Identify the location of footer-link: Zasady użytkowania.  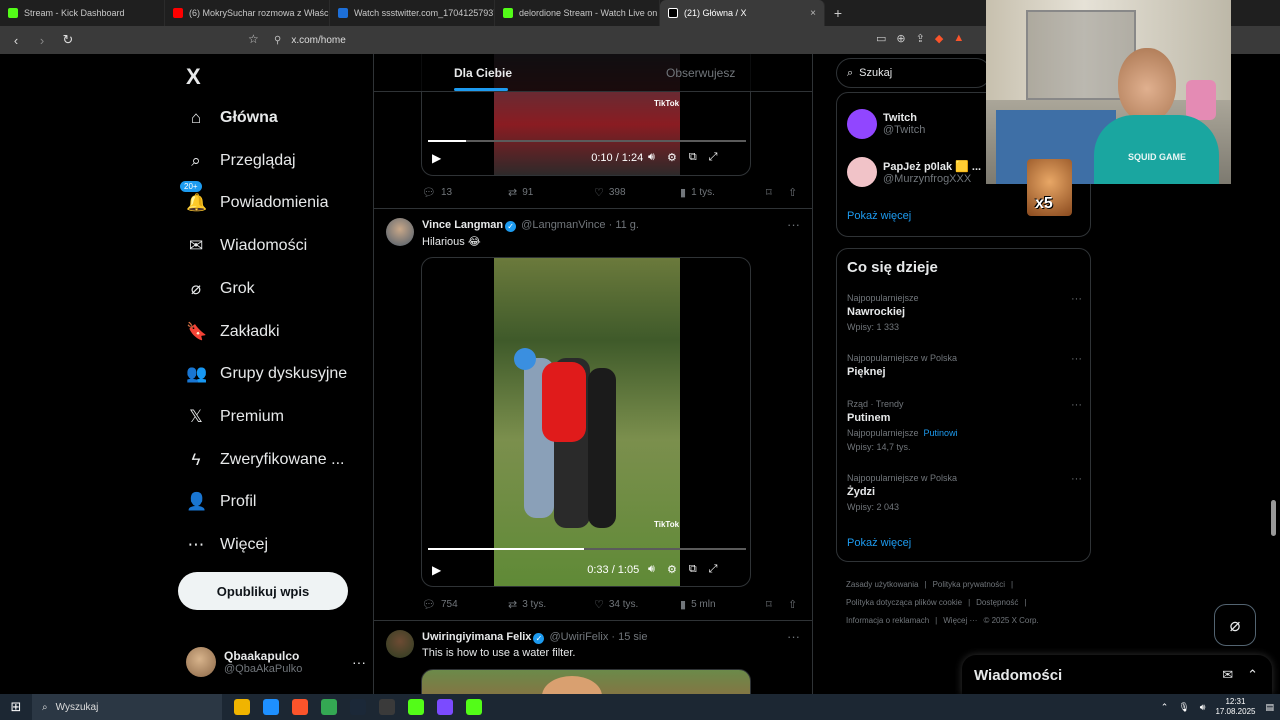
(882, 585).